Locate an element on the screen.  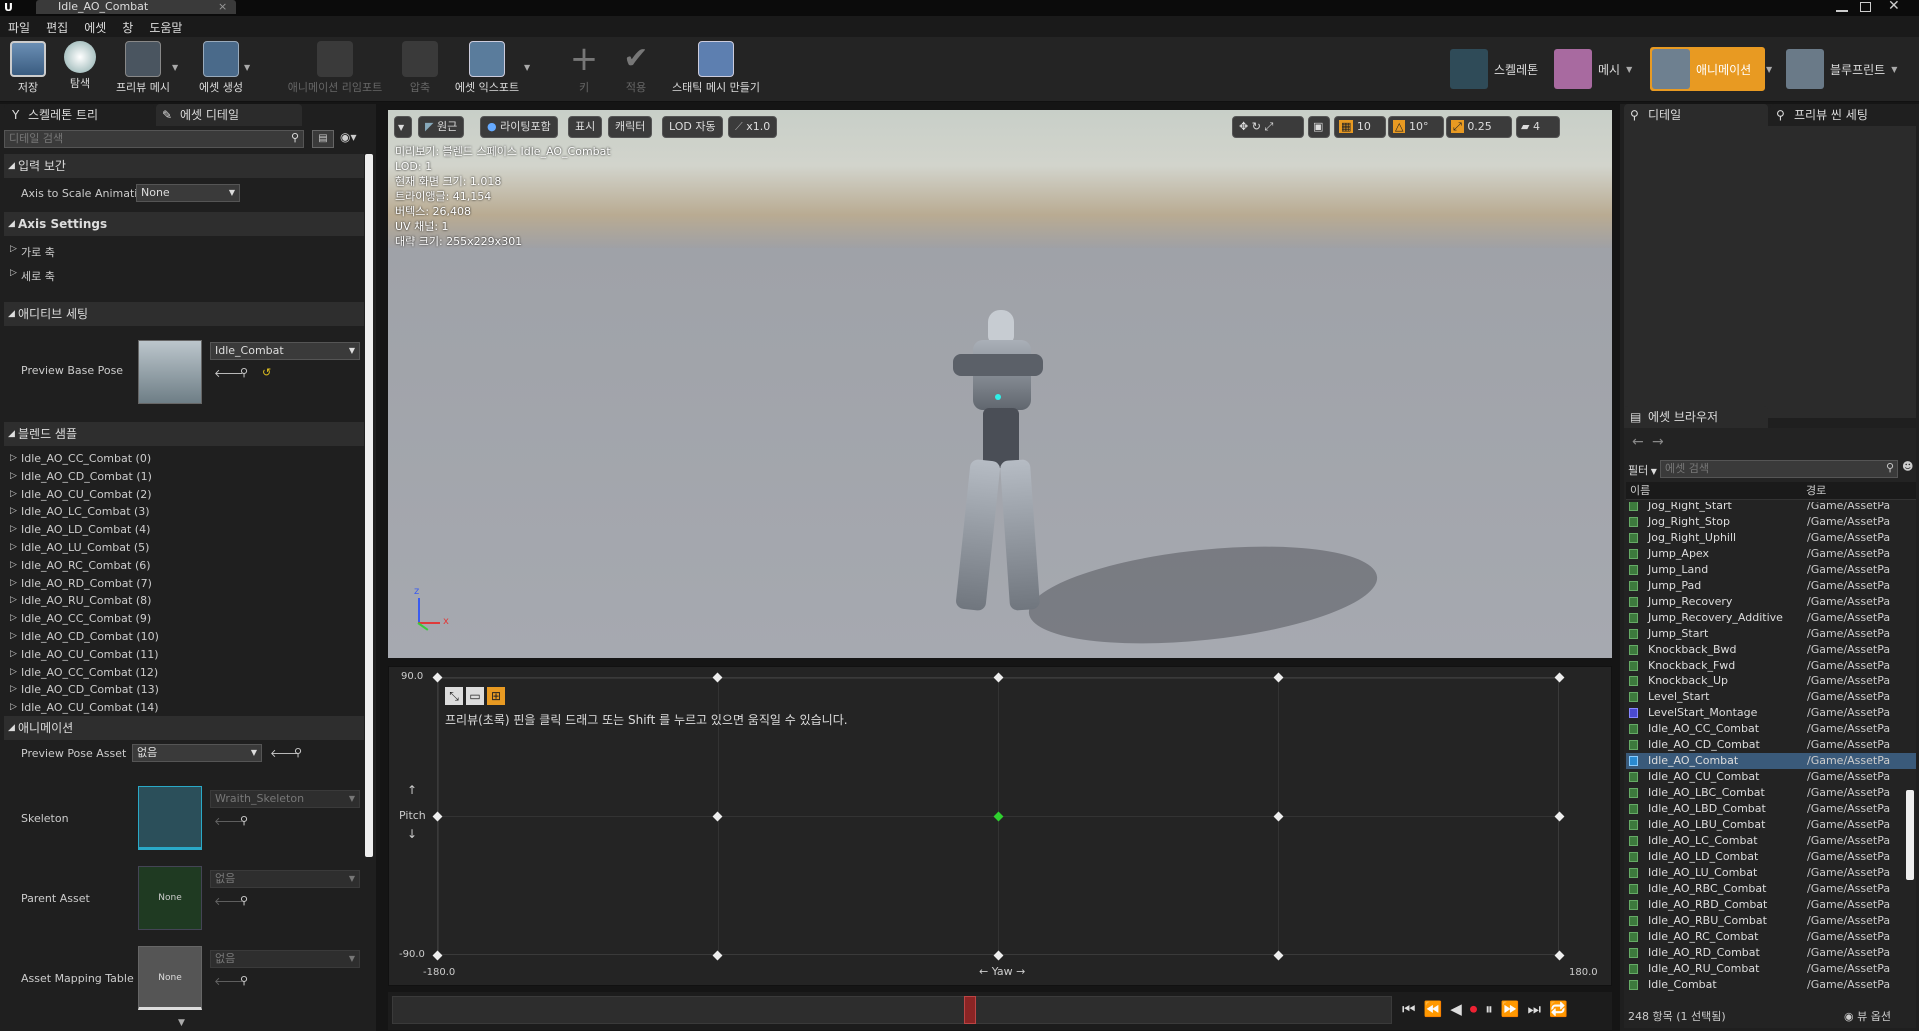
menu-file: 파일 is located at coordinates (19, 26).